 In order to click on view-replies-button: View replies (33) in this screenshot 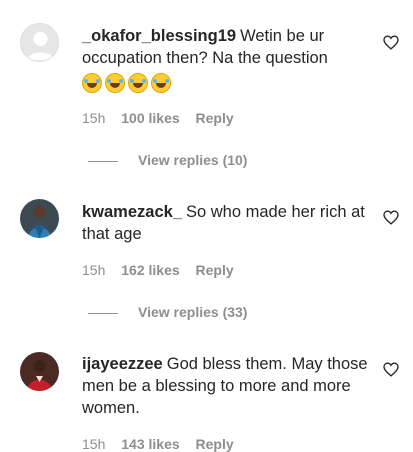, I will do `click(167, 312)`.